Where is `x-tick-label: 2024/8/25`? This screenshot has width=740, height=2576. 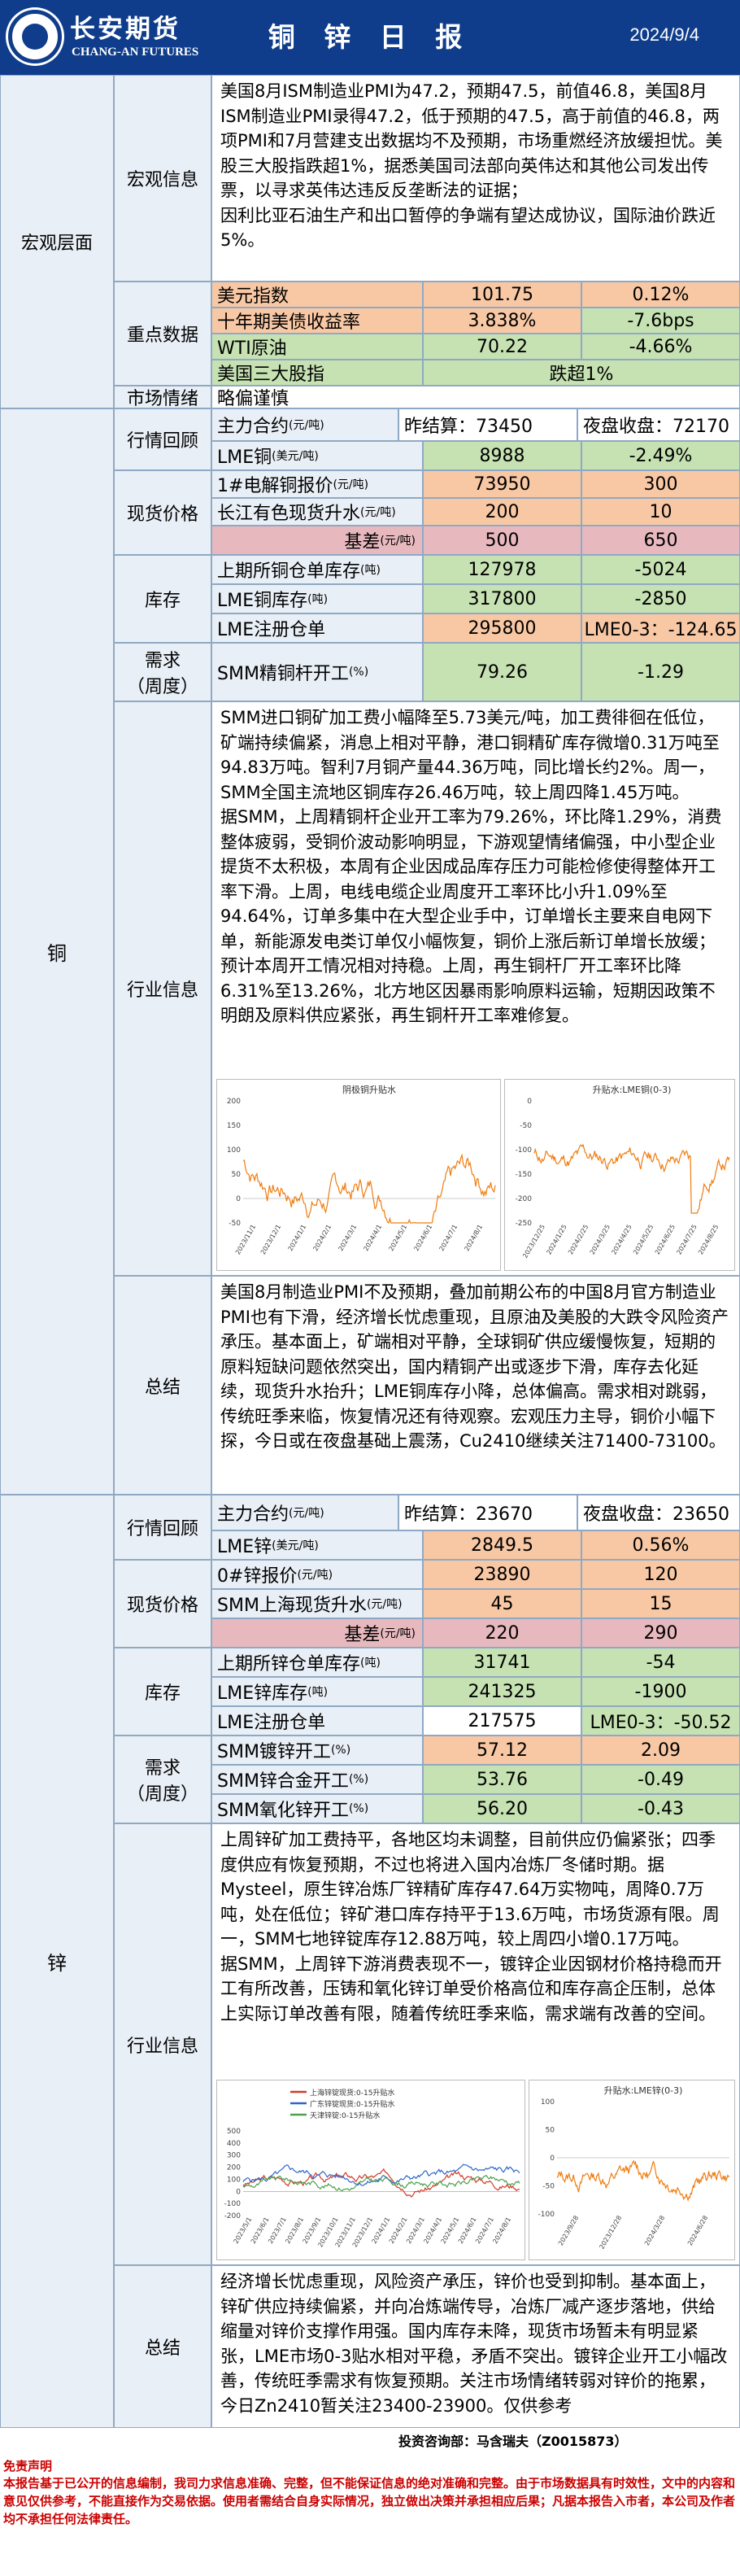
x-tick-label: 2024/8/25 is located at coordinates (708, 1240).